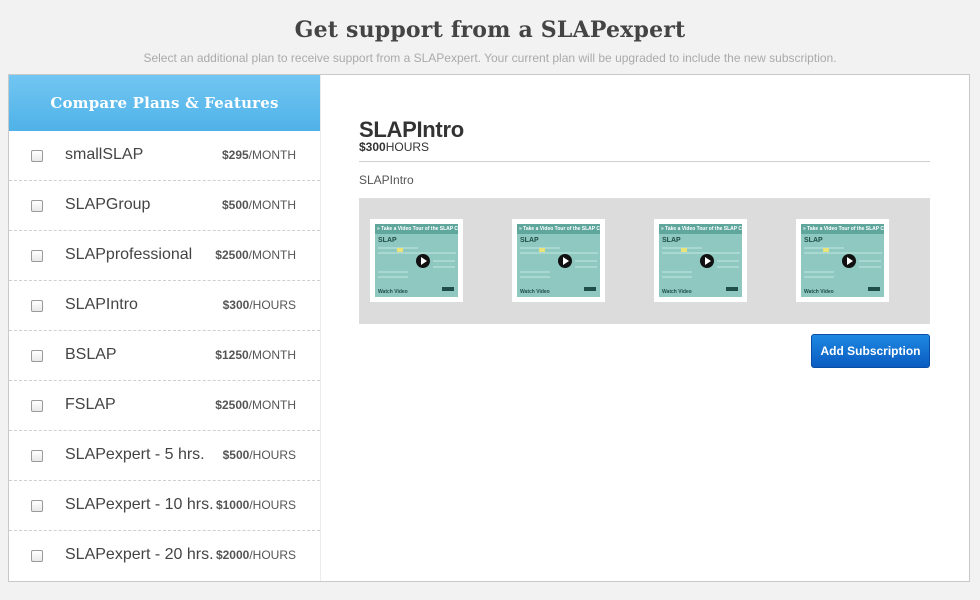 Image resolution: width=980 pixels, height=600 pixels. I want to click on compare-plans-header: Compare Plans & Features, so click(164, 103).